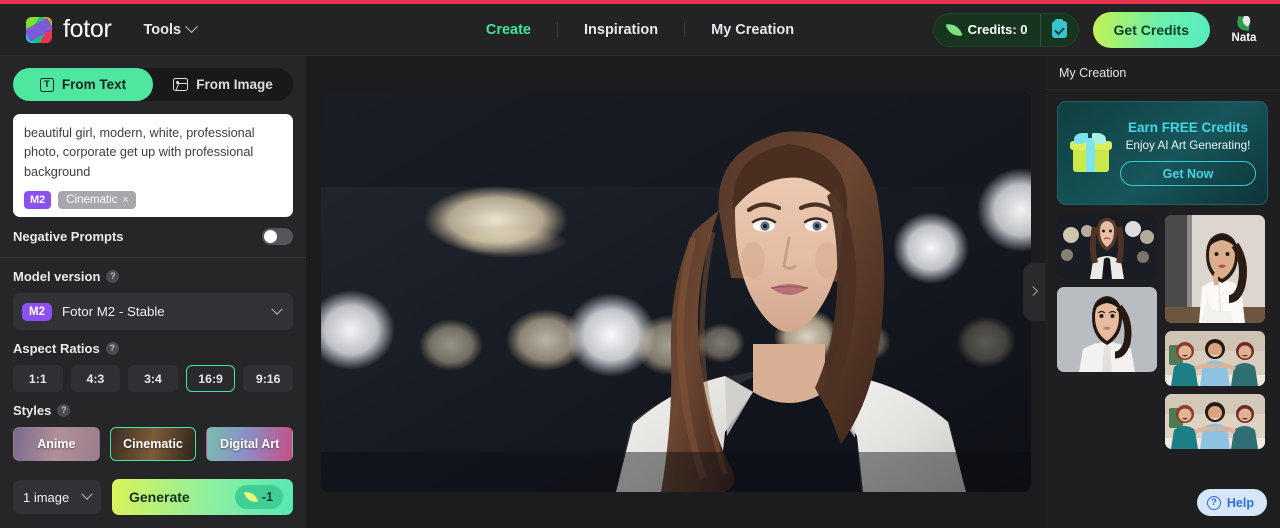 The image size is (1280, 528). I want to click on chevron-right-icon, so click(1032, 290).